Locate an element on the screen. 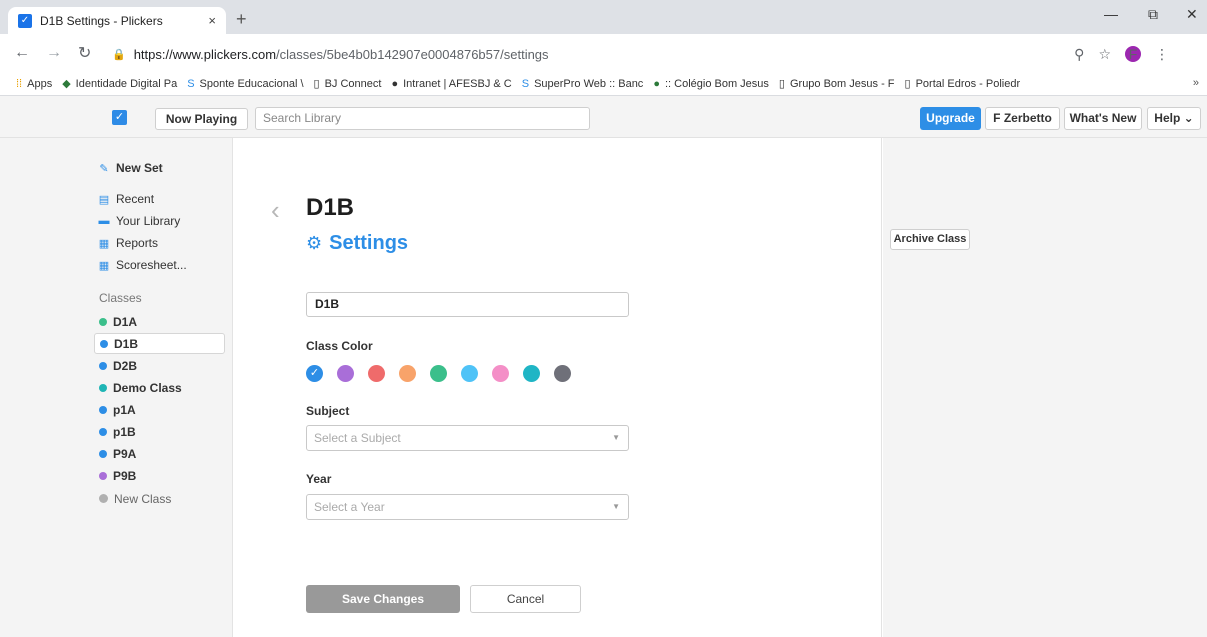 The width and height of the screenshot is (1207, 637). color-swatch: ✓ is located at coordinates (314, 373).